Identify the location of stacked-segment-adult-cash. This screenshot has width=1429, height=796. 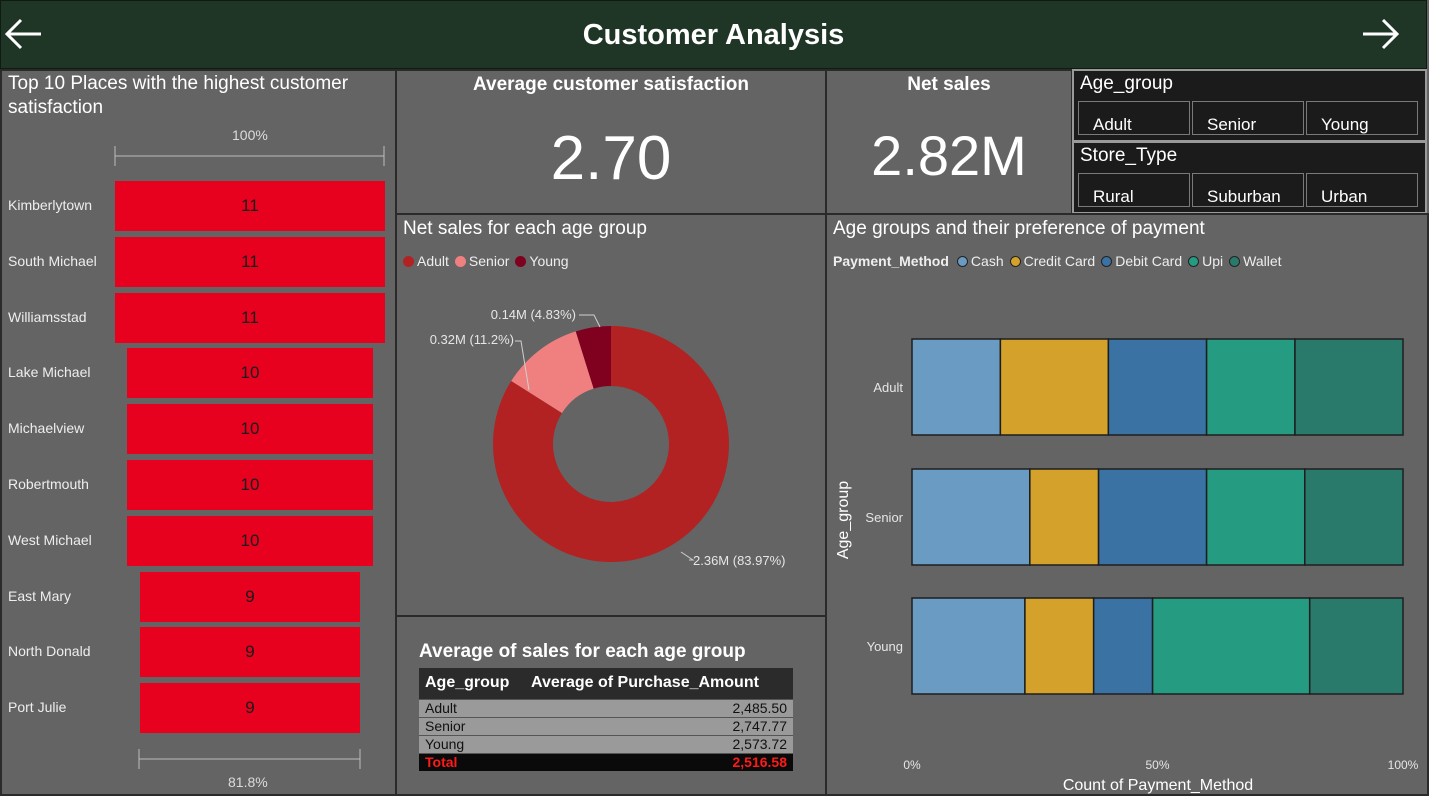
(956, 387).